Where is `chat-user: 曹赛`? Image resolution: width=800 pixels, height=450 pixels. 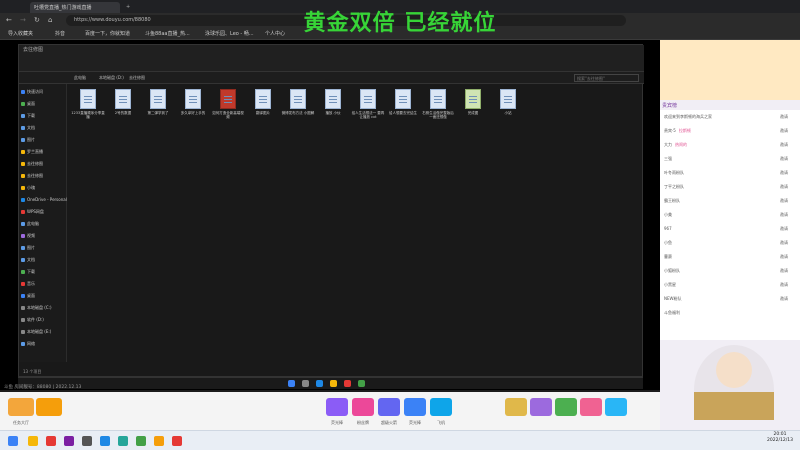
chat-user: 曹赛 is located at coordinates (668, 256).